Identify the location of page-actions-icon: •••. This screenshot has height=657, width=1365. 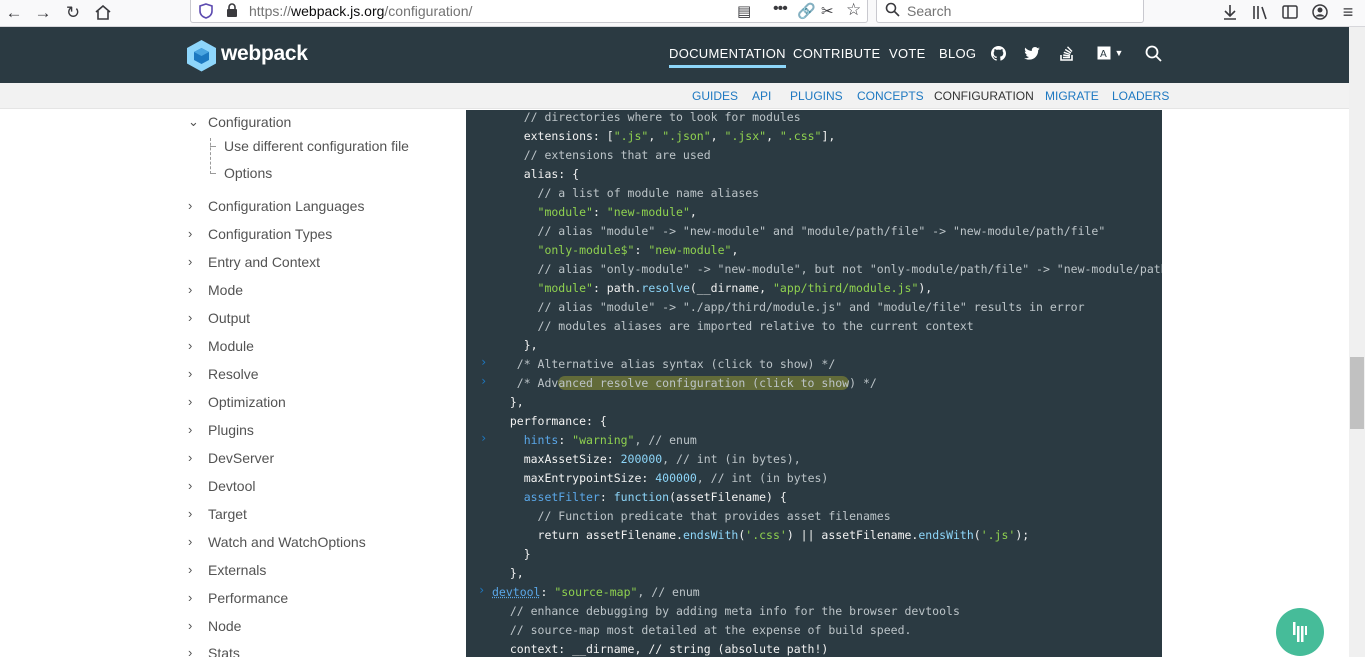
(780, 9).